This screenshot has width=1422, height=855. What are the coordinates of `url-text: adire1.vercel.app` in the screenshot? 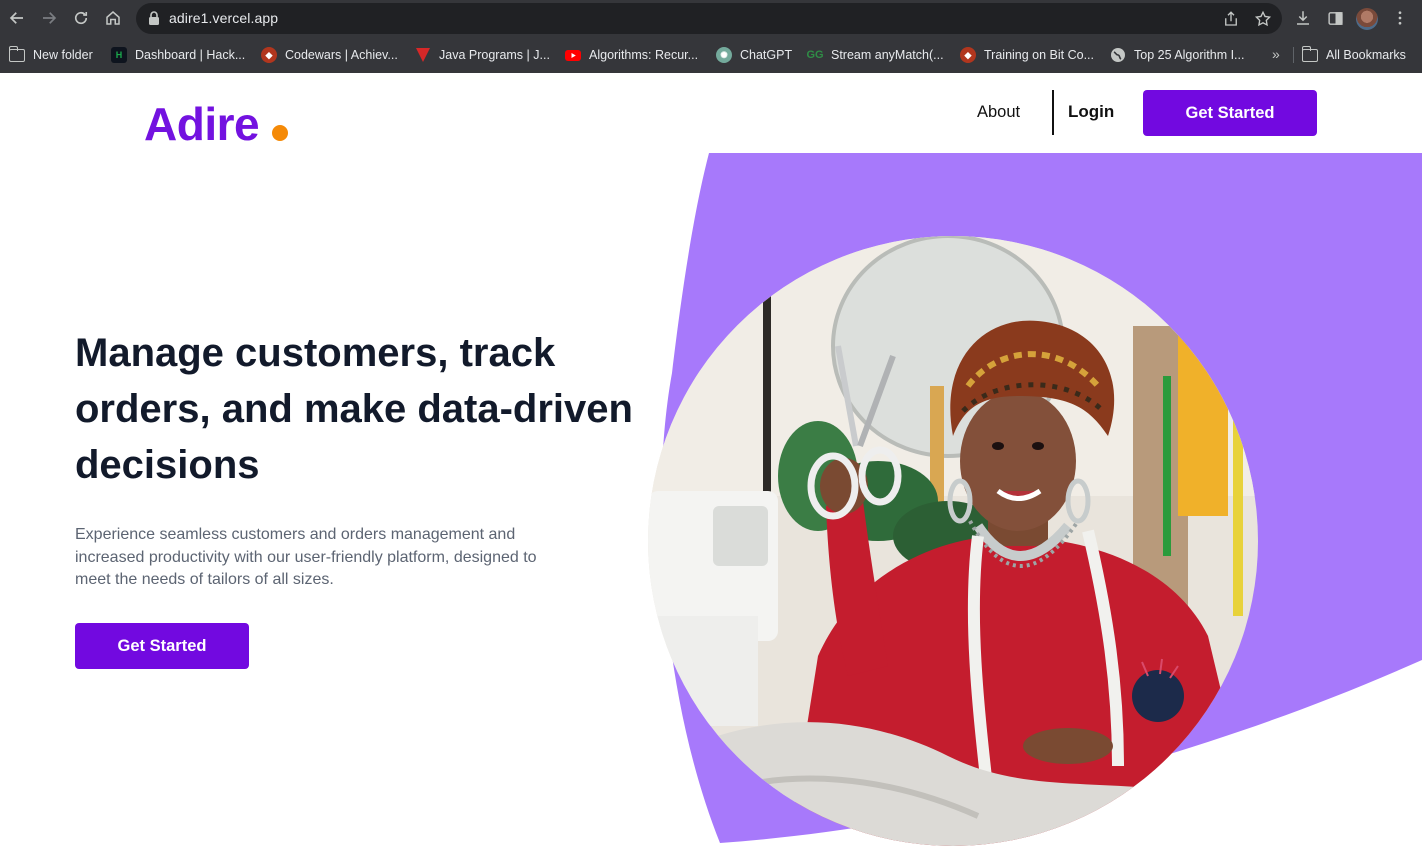 It's located at (224, 18).